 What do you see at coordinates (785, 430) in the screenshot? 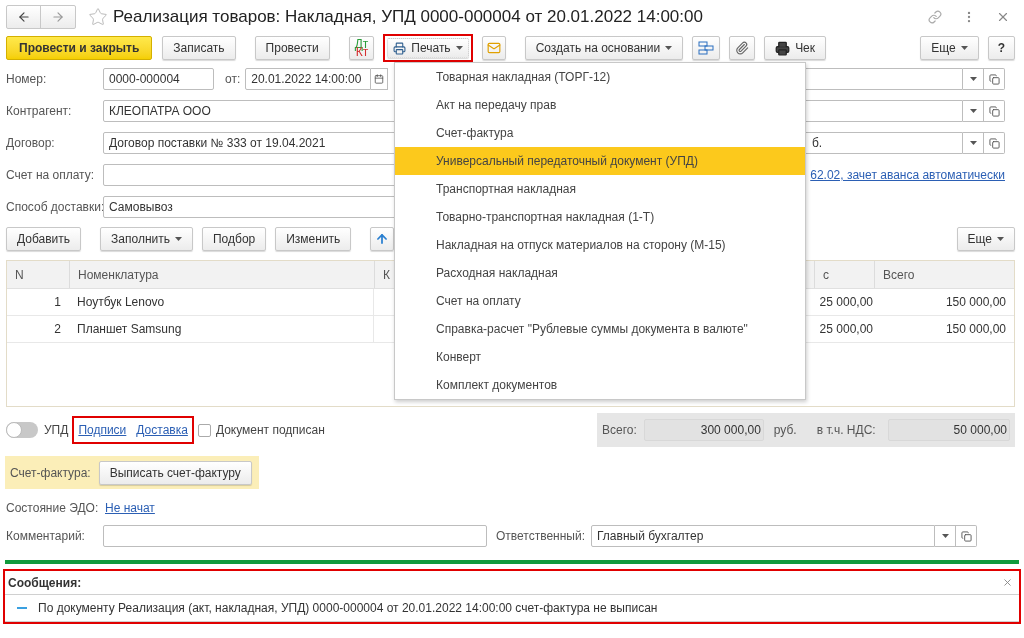
I see `currency-label: руб.` at bounding box center [785, 430].